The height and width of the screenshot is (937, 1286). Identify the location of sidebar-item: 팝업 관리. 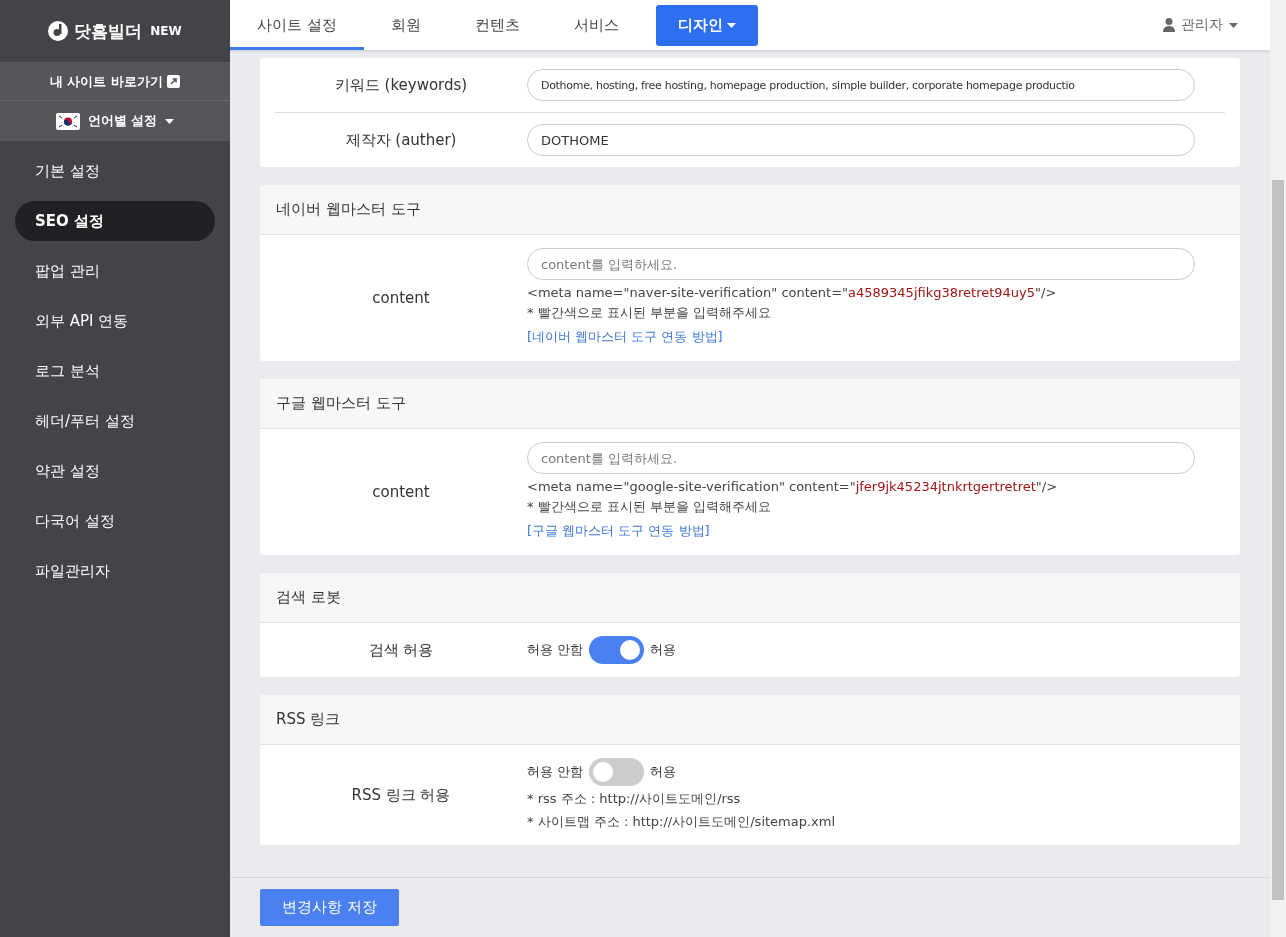
(115, 271).